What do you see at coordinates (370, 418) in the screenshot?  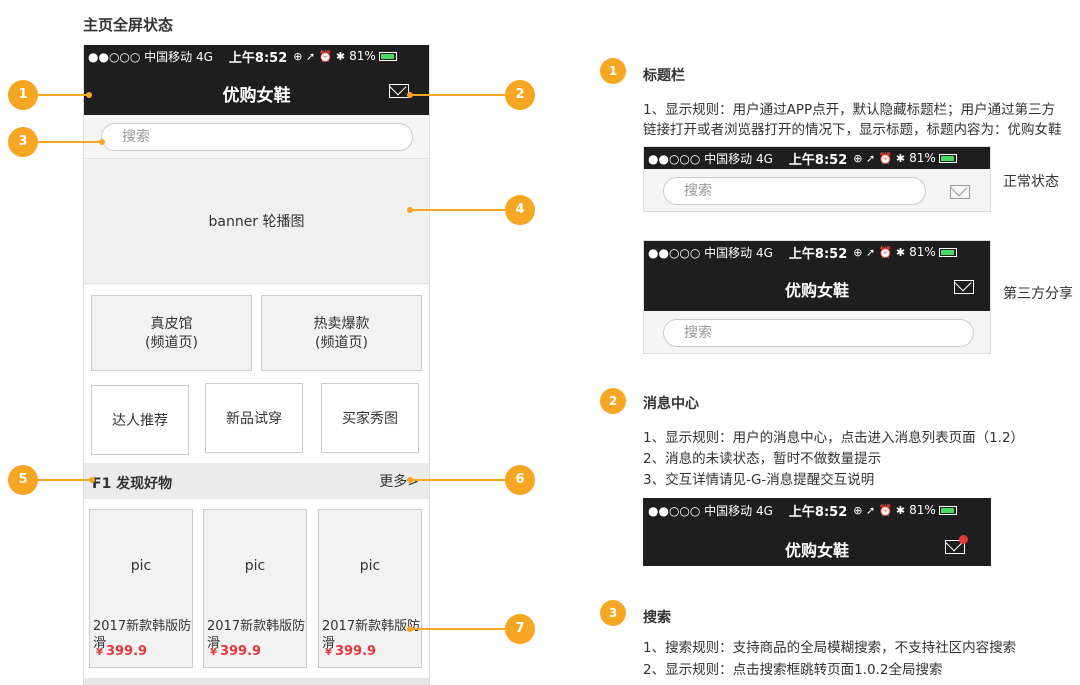 I see `category-buyer-show: 买家秀图` at bounding box center [370, 418].